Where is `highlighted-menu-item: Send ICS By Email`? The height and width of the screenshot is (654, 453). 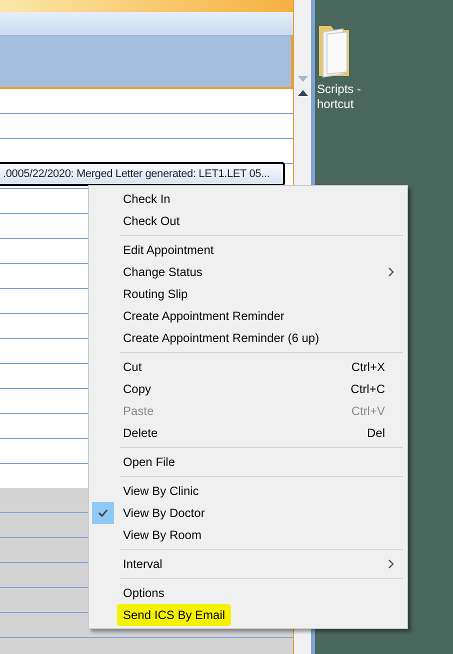 highlighted-menu-item: Send ICS By Email is located at coordinates (174, 615).